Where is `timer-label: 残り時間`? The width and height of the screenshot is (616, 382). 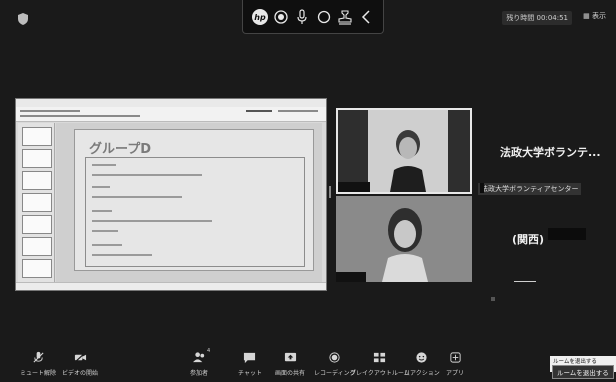 timer-label: 残り時間 is located at coordinates (520, 18).